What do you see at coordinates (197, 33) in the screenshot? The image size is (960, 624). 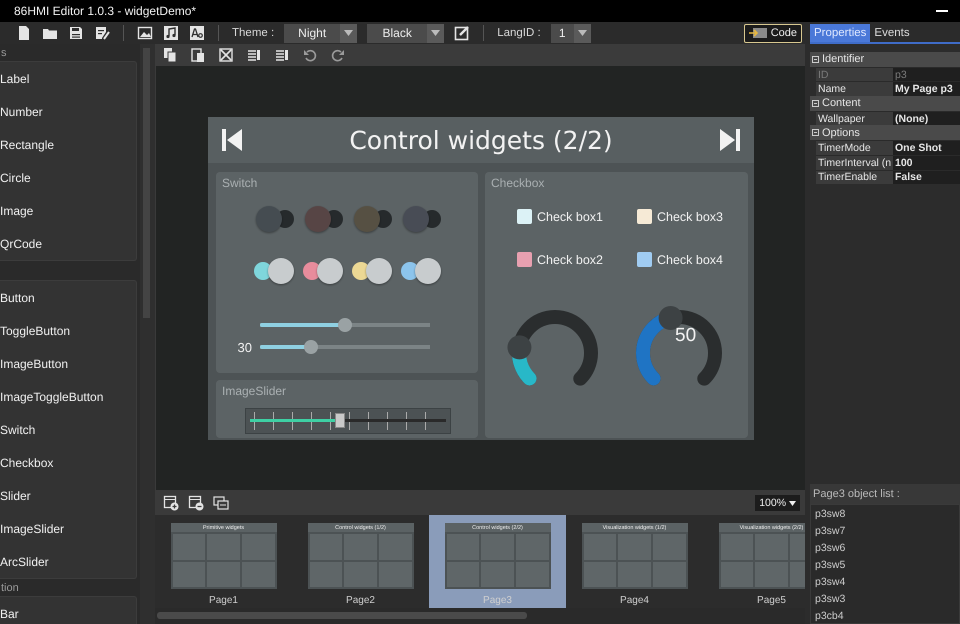 I see `font-icon` at bounding box center [197, 33].